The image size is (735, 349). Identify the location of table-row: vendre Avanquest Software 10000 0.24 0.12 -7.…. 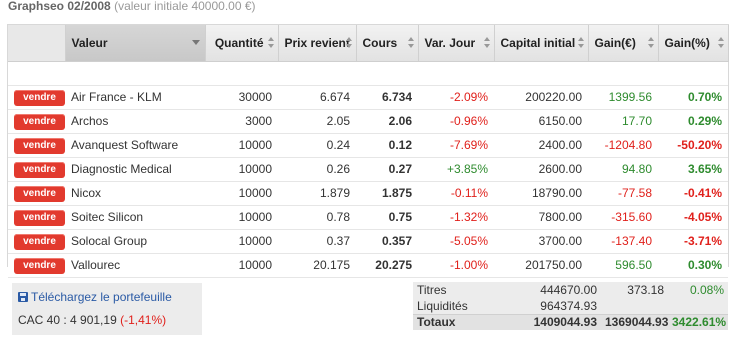
(368, 145).